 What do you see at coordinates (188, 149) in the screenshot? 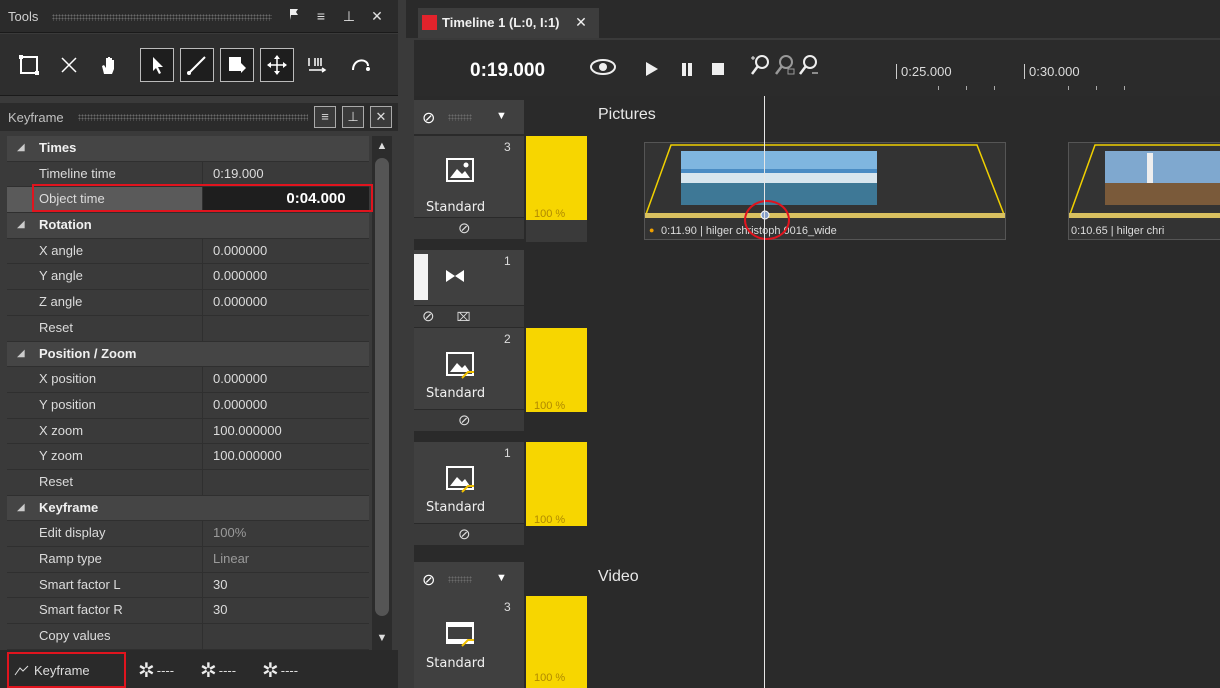
I see `category-times: ◢ Times` at bounding box center [188, 149].